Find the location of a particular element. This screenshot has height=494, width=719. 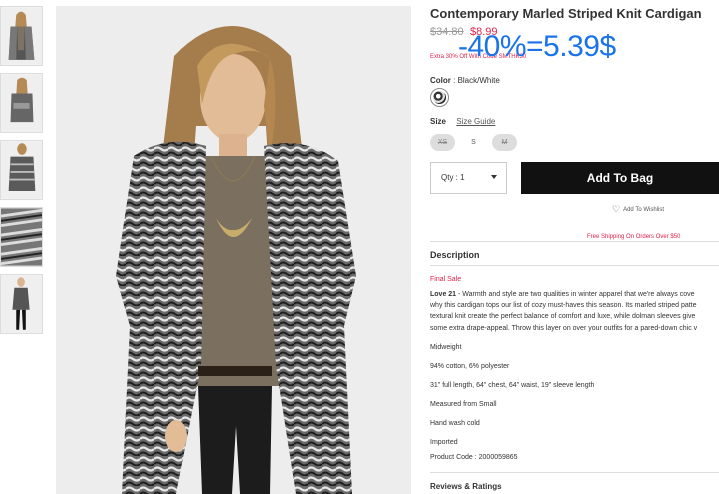

chevron-down-icon is located at coordinates (494, 177).